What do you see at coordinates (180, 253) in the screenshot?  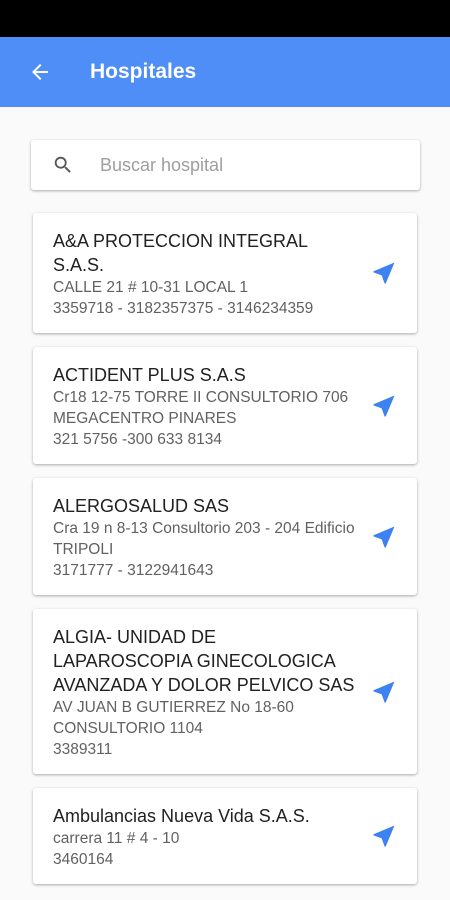 I see `hospital-name: A&A PROTECCION INTEGRAL S.A.S.` at bounding box center [180, 253].